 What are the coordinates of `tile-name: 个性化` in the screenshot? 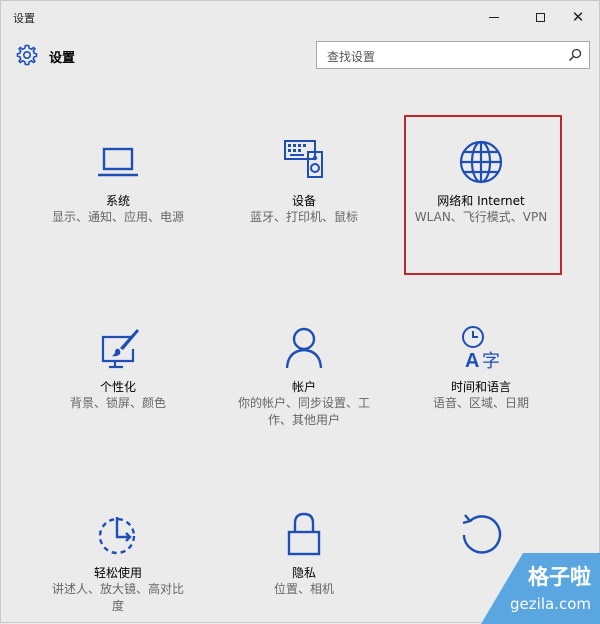 It's located at (117, 387).